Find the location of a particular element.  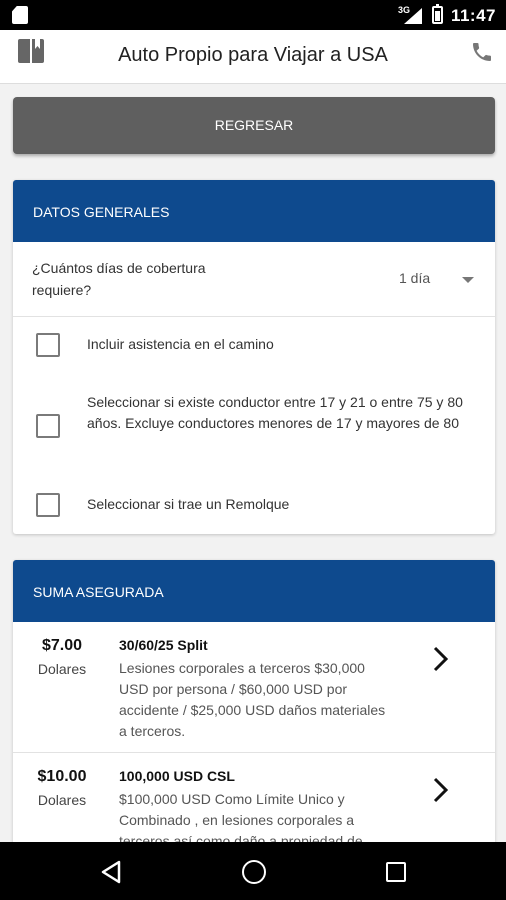

option-label: Incluir asistencia en el camino is located at coordinates (180, 344).